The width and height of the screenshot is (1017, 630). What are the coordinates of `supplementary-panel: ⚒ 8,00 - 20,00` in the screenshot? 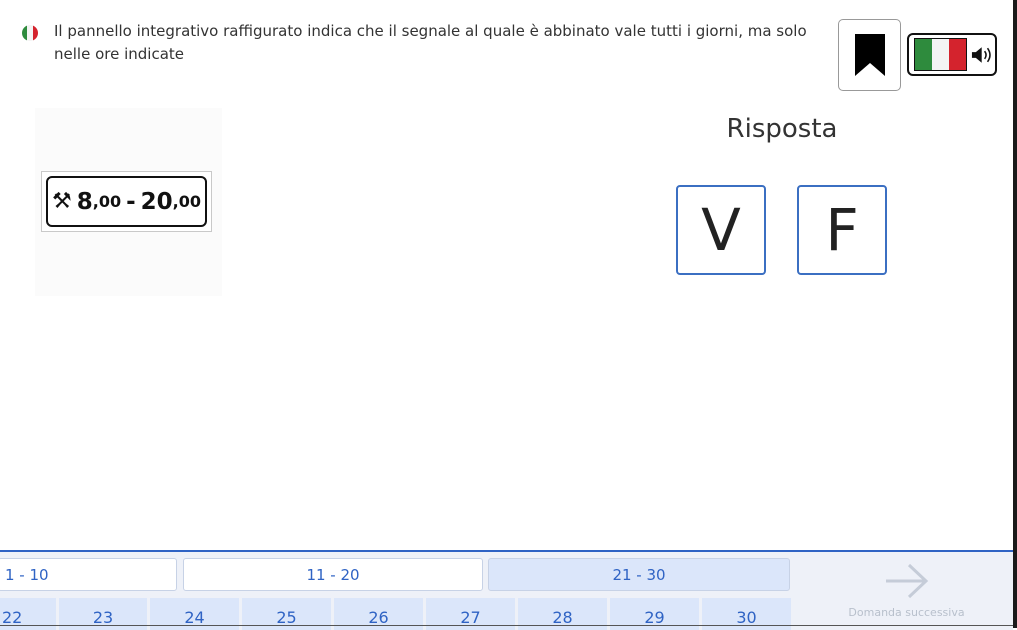 It's located at (126, 201).